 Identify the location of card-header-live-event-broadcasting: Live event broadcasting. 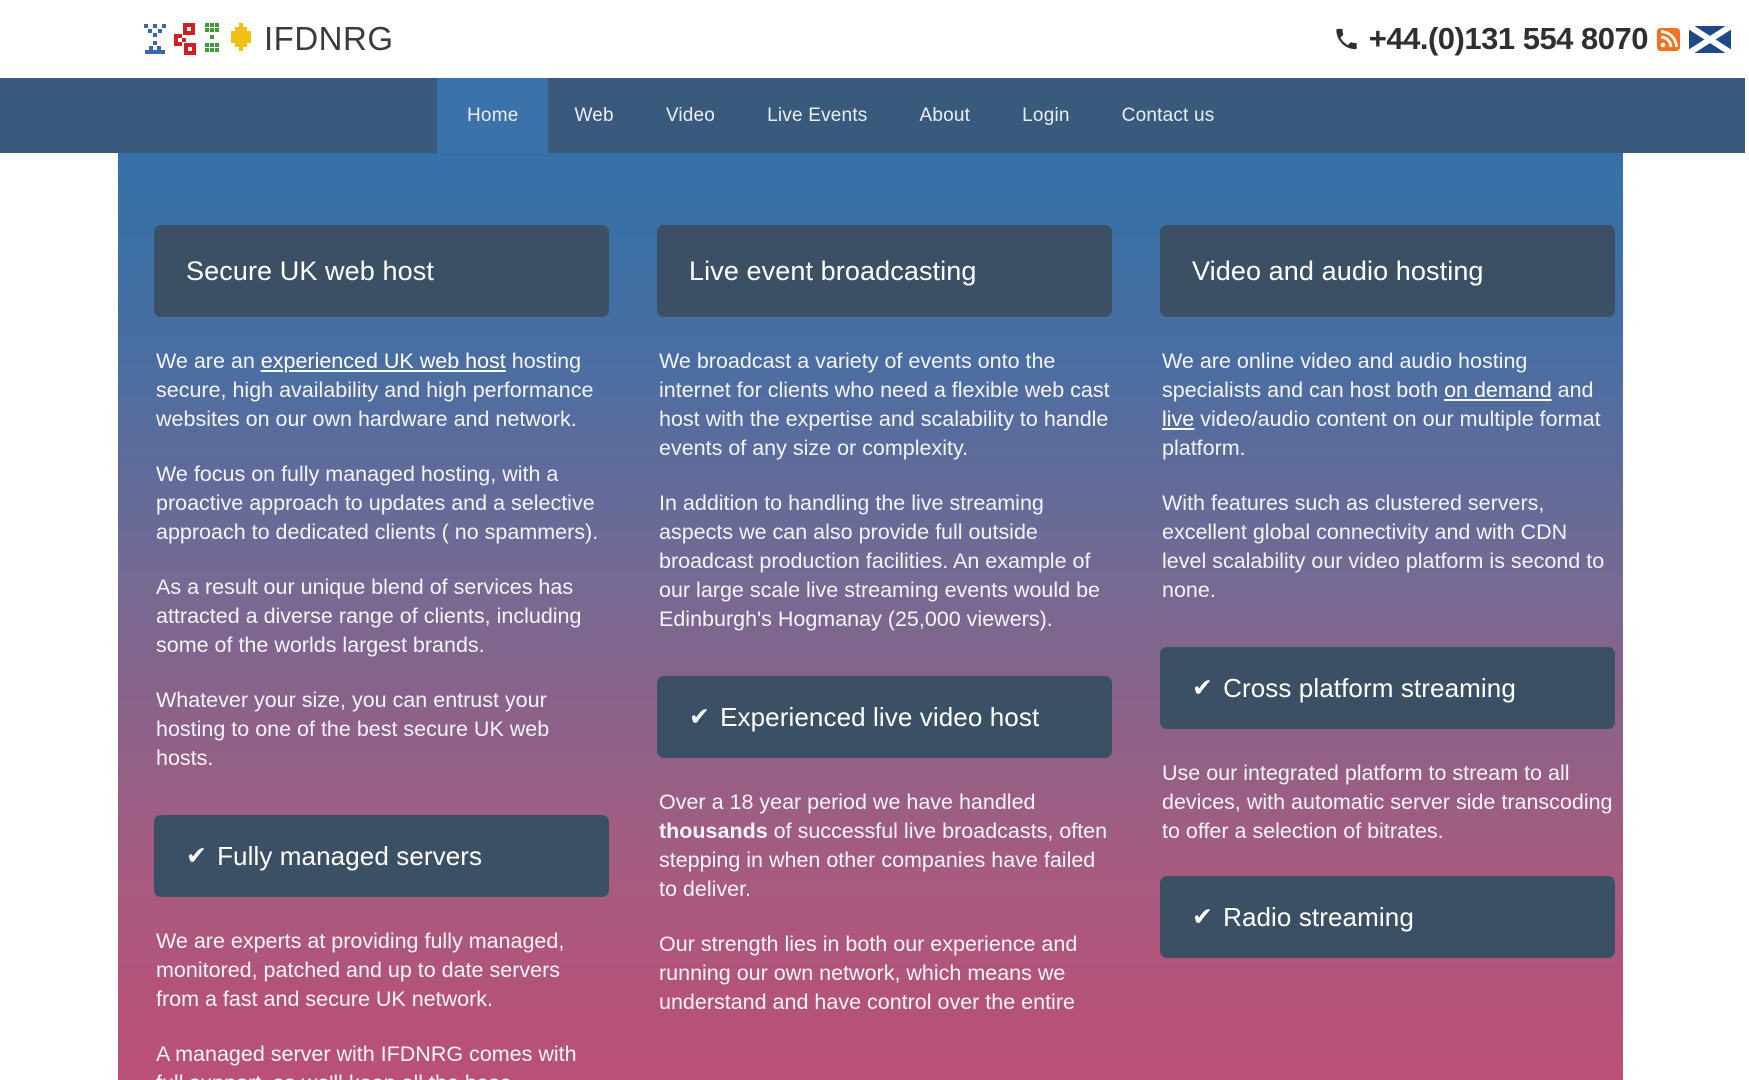
(884, 271).